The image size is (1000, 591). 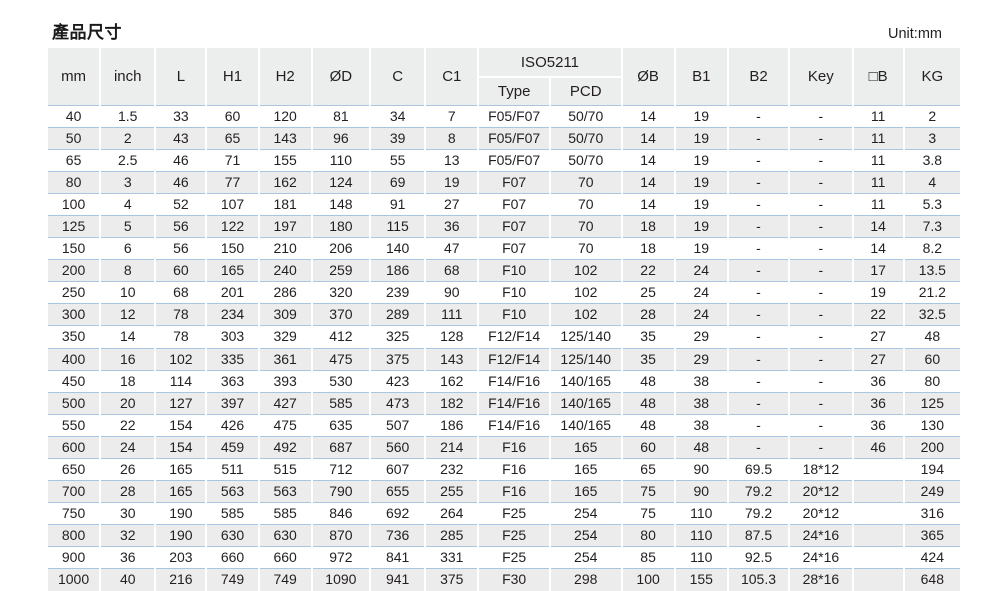 What do you see at coordinates (128, 248) in the screenshot?
I see `cell-inch: 6` at bounding box center [128, 248].